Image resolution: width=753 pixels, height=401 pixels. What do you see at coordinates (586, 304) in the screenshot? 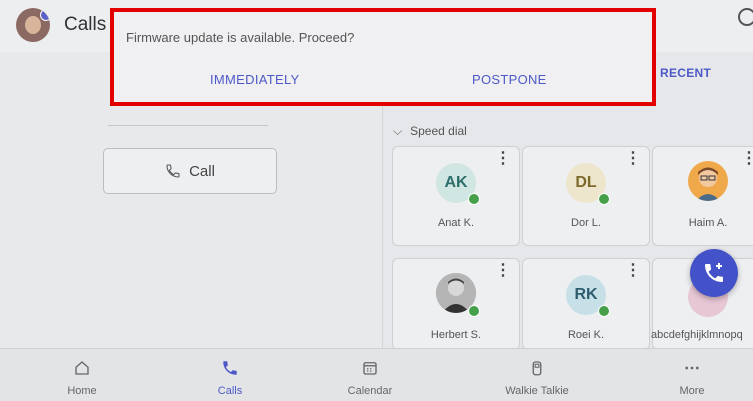
I see `speed-dial-card-roei: ⋮ RK Roei K.` at bounding box center [586, 304].